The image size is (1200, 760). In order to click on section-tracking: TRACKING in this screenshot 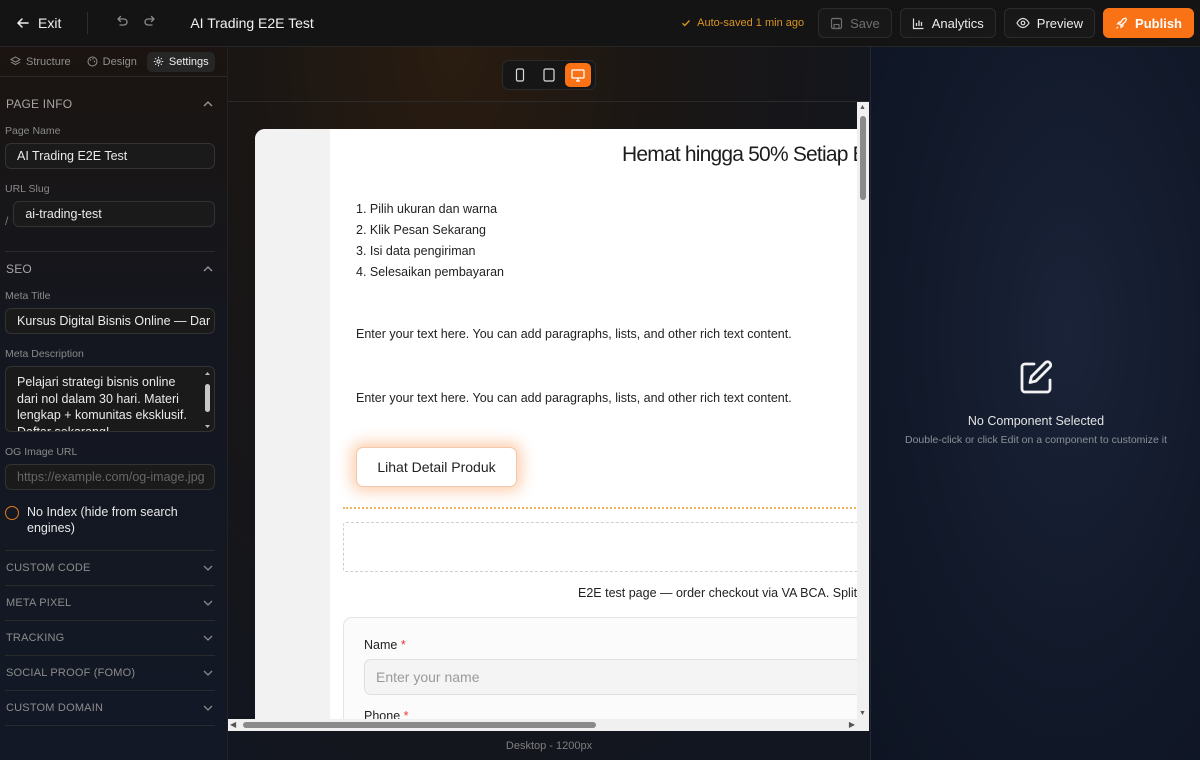, I will do `click(113, 638)`.